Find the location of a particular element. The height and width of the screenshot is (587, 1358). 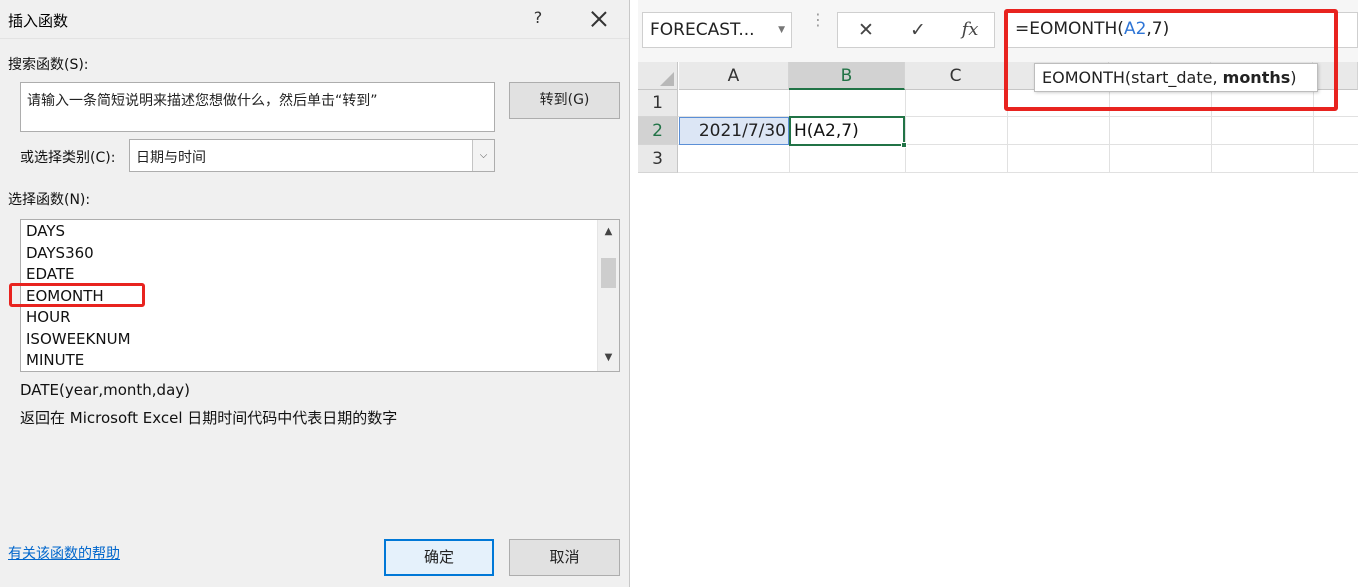

function-help-link: 有关该函数的帮助 is located at coordinates (64, 553).